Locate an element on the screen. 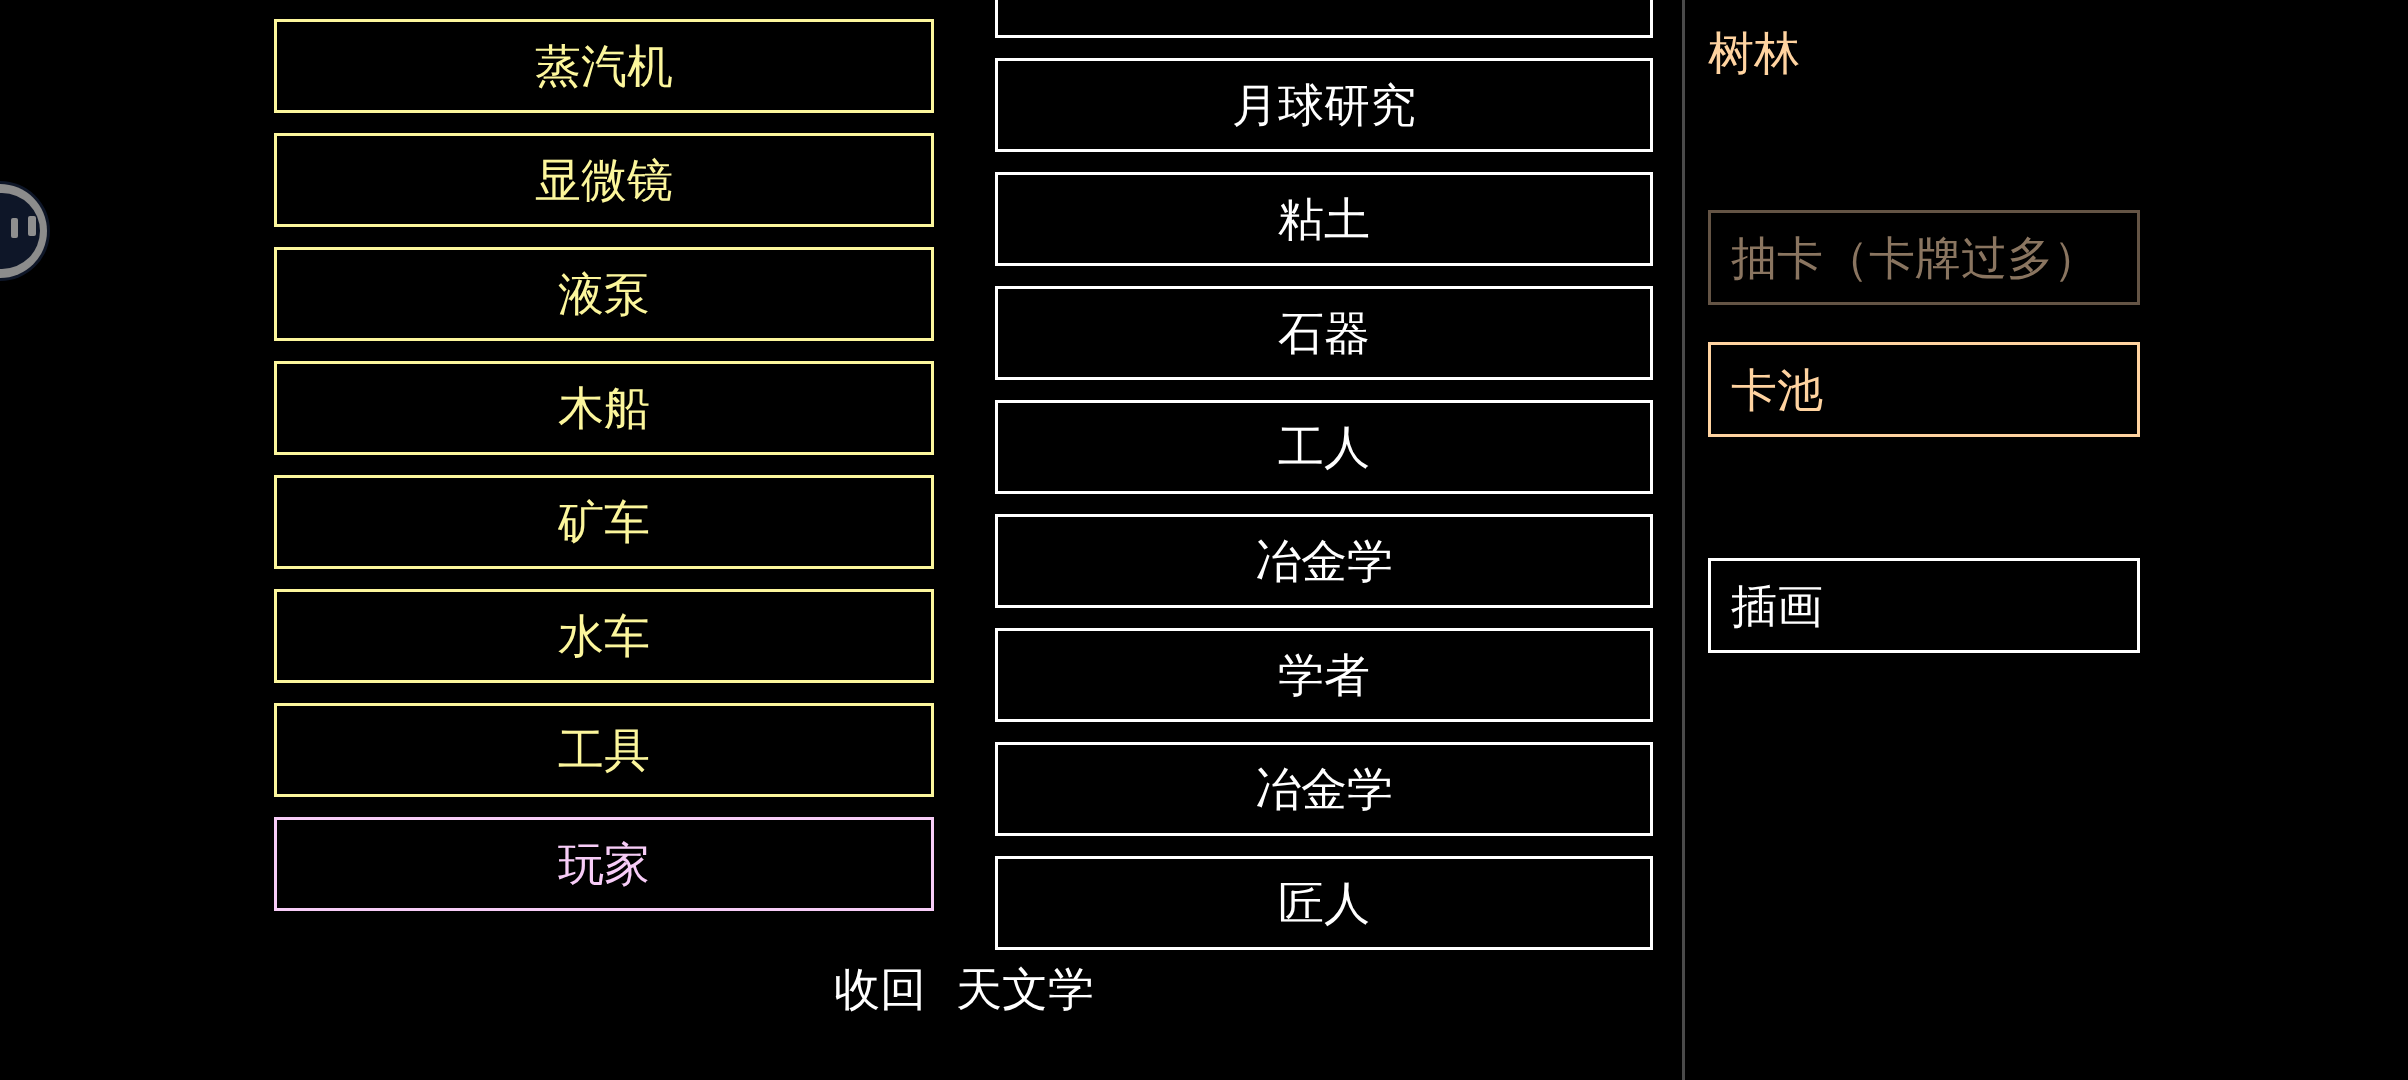 The width and height of the screenshot is (2408, 1080). card-pool-button: 卡池 is located at coordinates (1924, 389).